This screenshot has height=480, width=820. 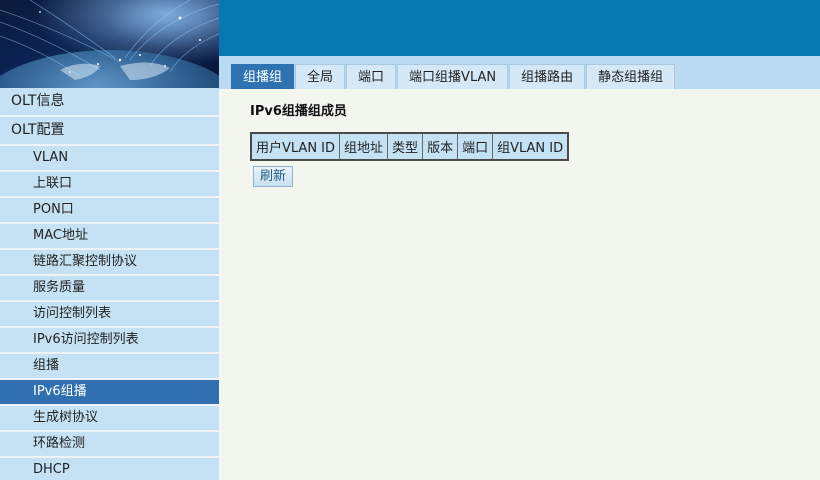 What do you see at coordinates (109, 262) in the screenshot?
I see `sidebar-item-lacp: 链路汇聚控制协议` at bounding box center [109, 262].